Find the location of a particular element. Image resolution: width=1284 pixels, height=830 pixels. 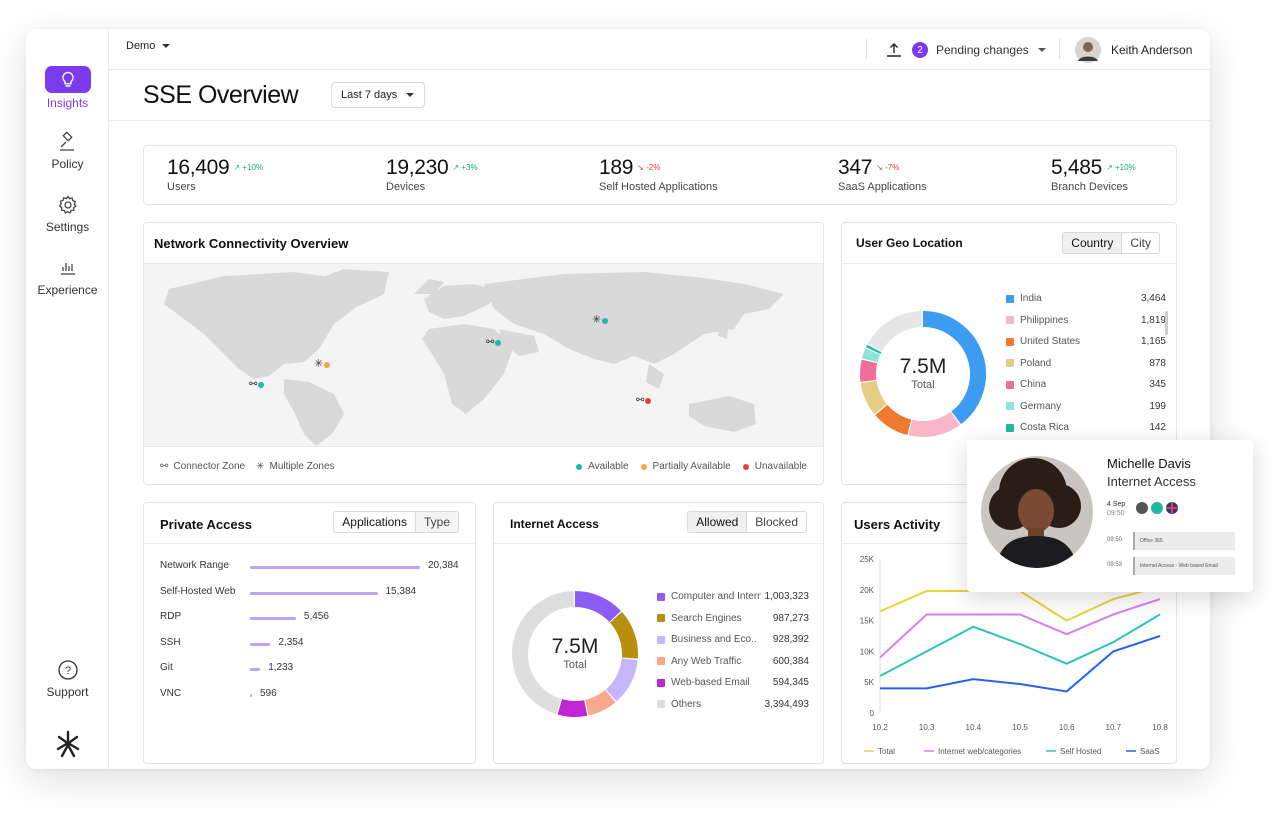

sidebar-item-policy: Policy is located at coordinates (67, 151).